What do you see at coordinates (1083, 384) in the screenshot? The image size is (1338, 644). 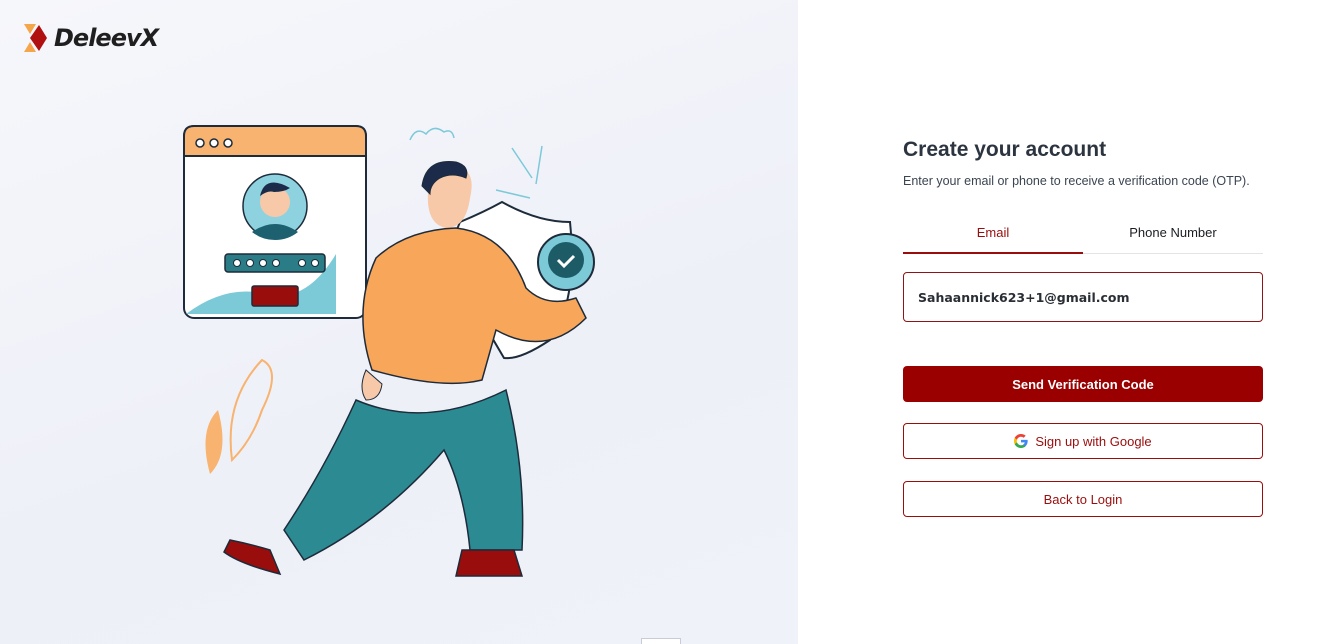 I see `send-verification-code-button: Send Verification Code` at bounding box center [1083, 384].